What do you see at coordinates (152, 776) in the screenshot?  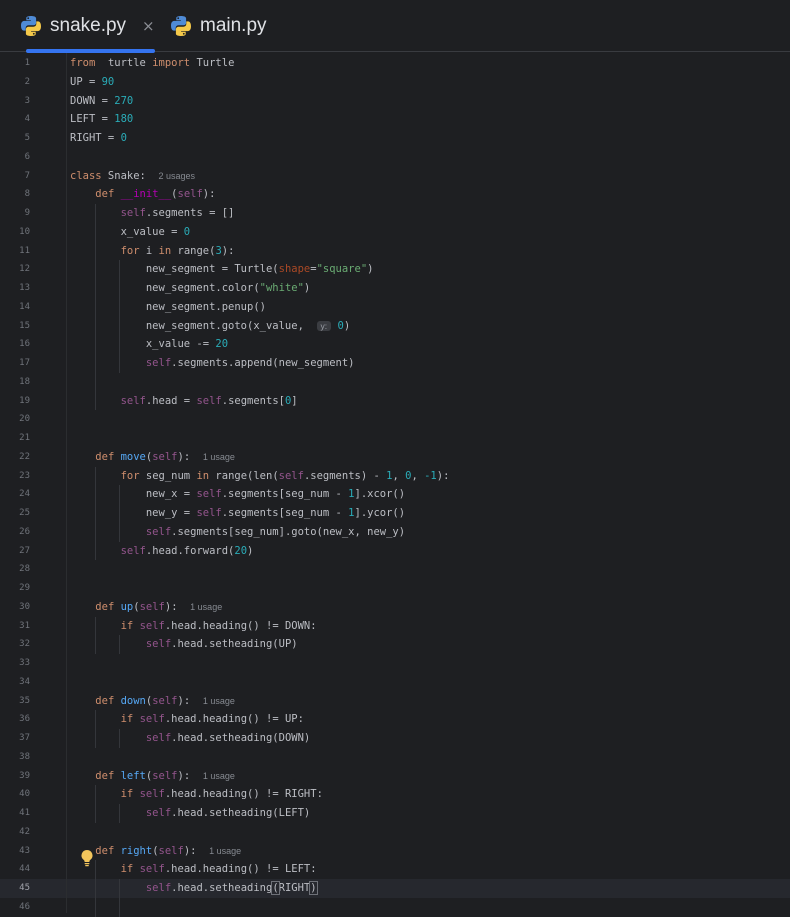 I see `code-line: def left(self): 1 usage` at bounding box center [152, 776].